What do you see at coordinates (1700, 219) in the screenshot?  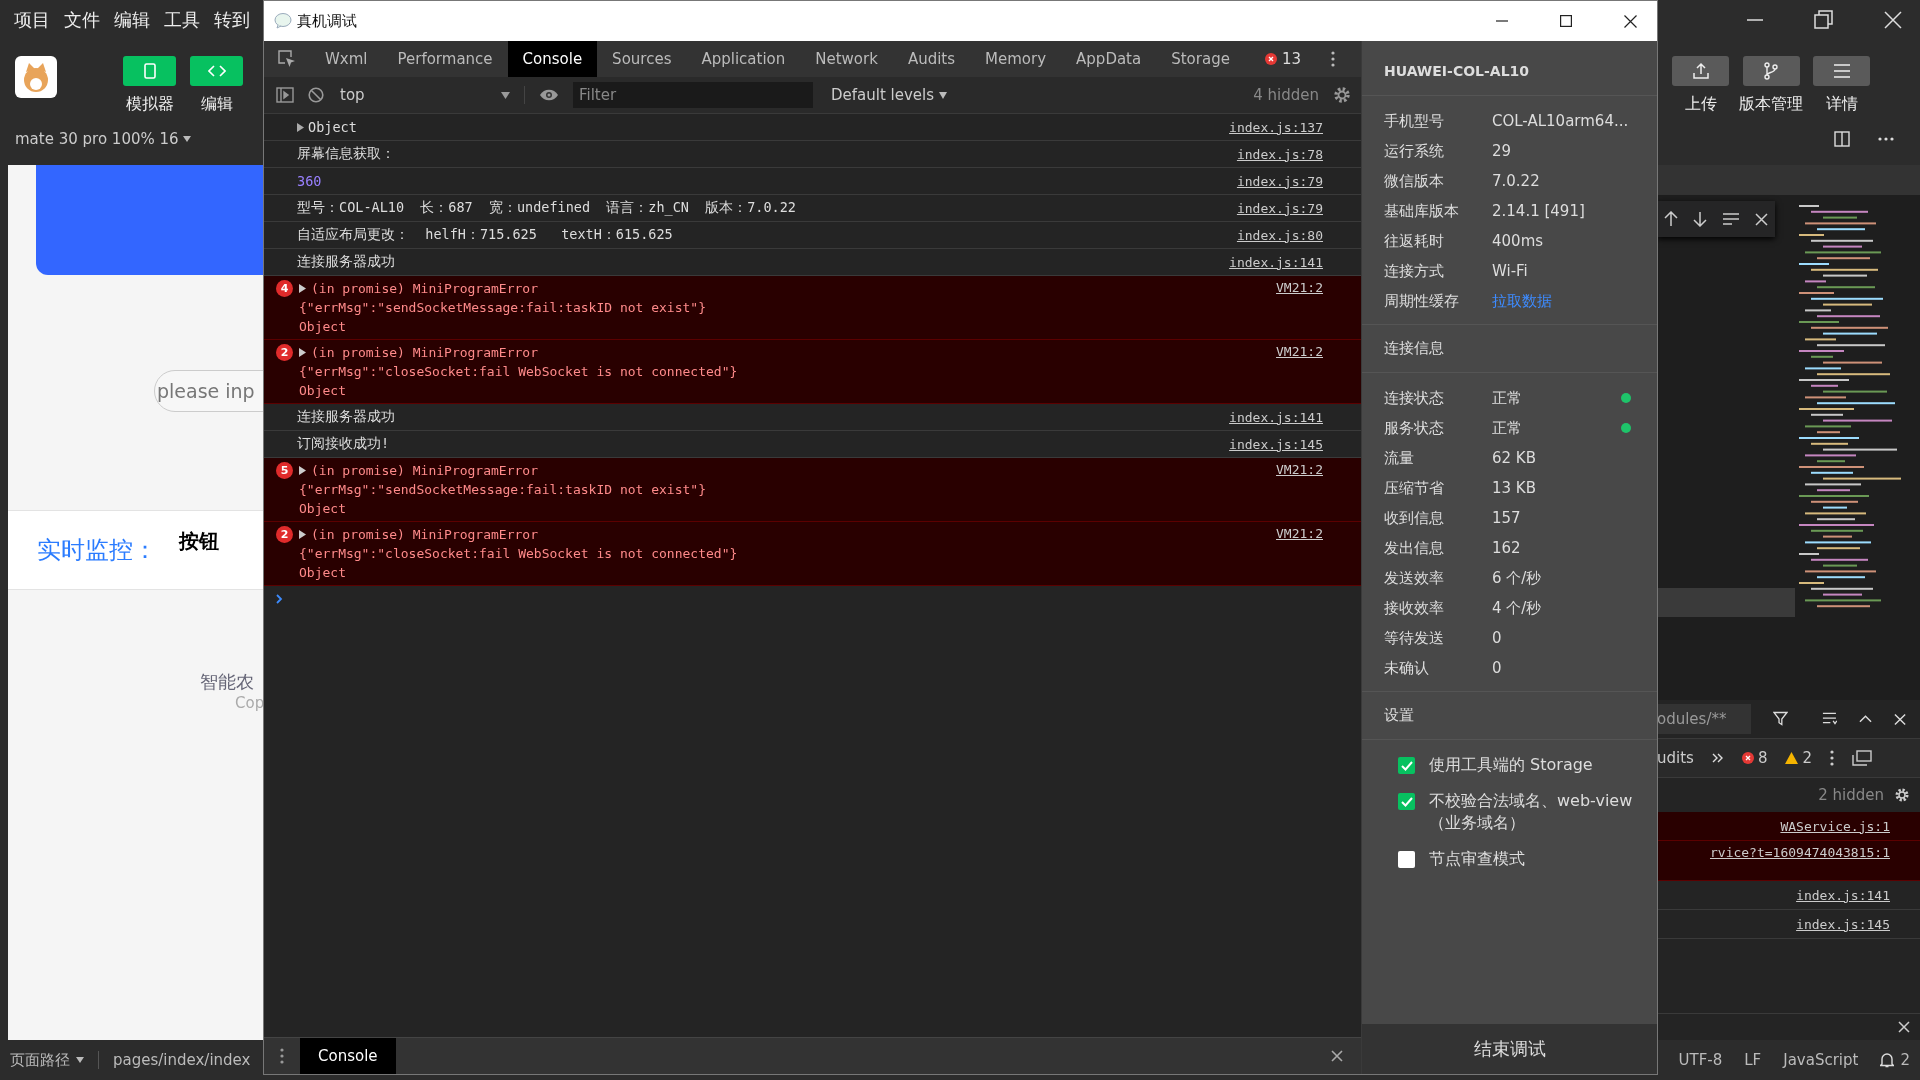 I see `down-arrow-icon` at bounding box center [1700, 219].